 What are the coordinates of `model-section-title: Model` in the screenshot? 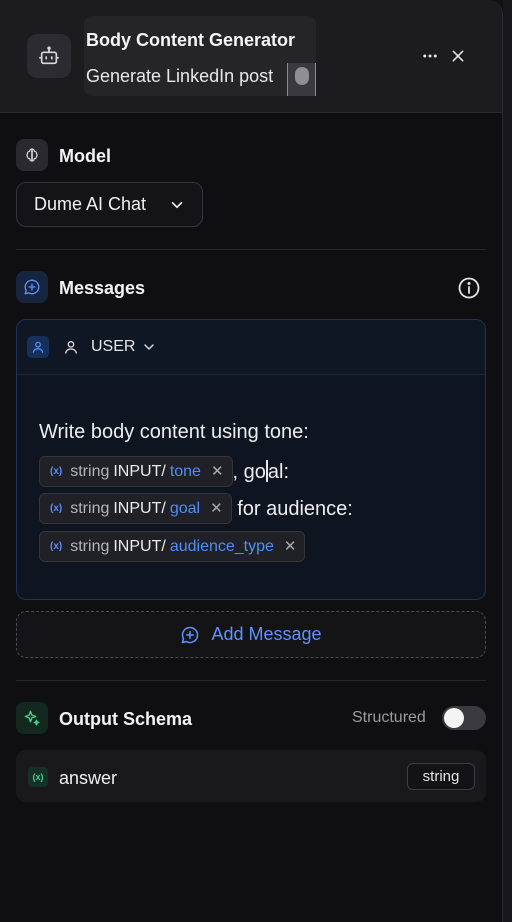 It's located at (85, 156).